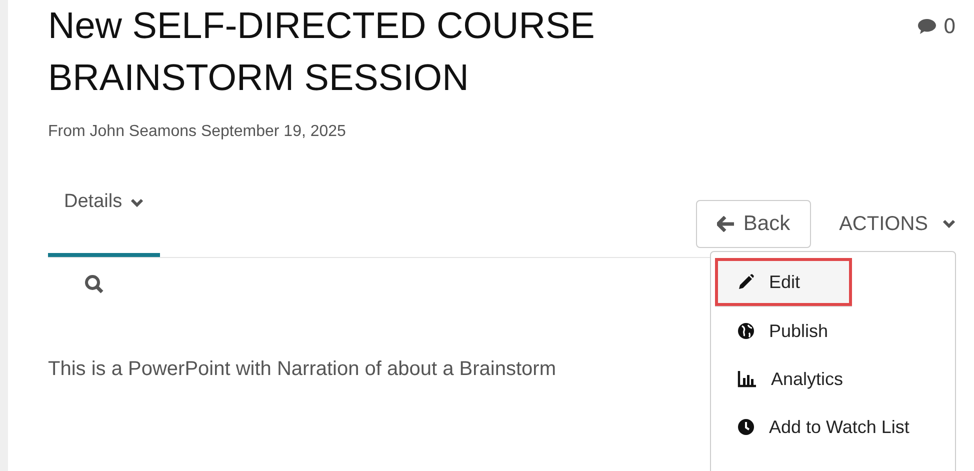 The width and height of the screenshot is (974, 471). I want to click on clock-icon, so click(746, 427).